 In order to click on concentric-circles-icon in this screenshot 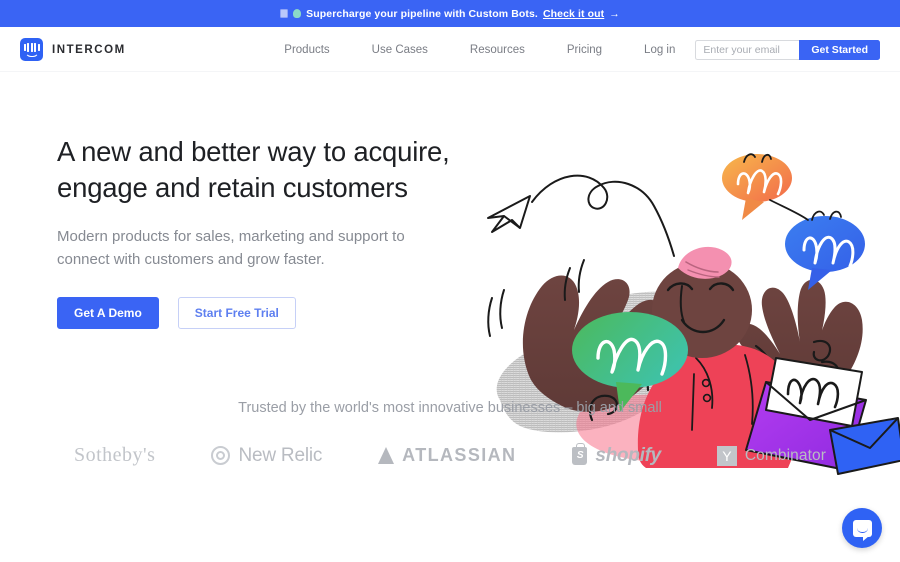, I will do `click(221, 455)`.